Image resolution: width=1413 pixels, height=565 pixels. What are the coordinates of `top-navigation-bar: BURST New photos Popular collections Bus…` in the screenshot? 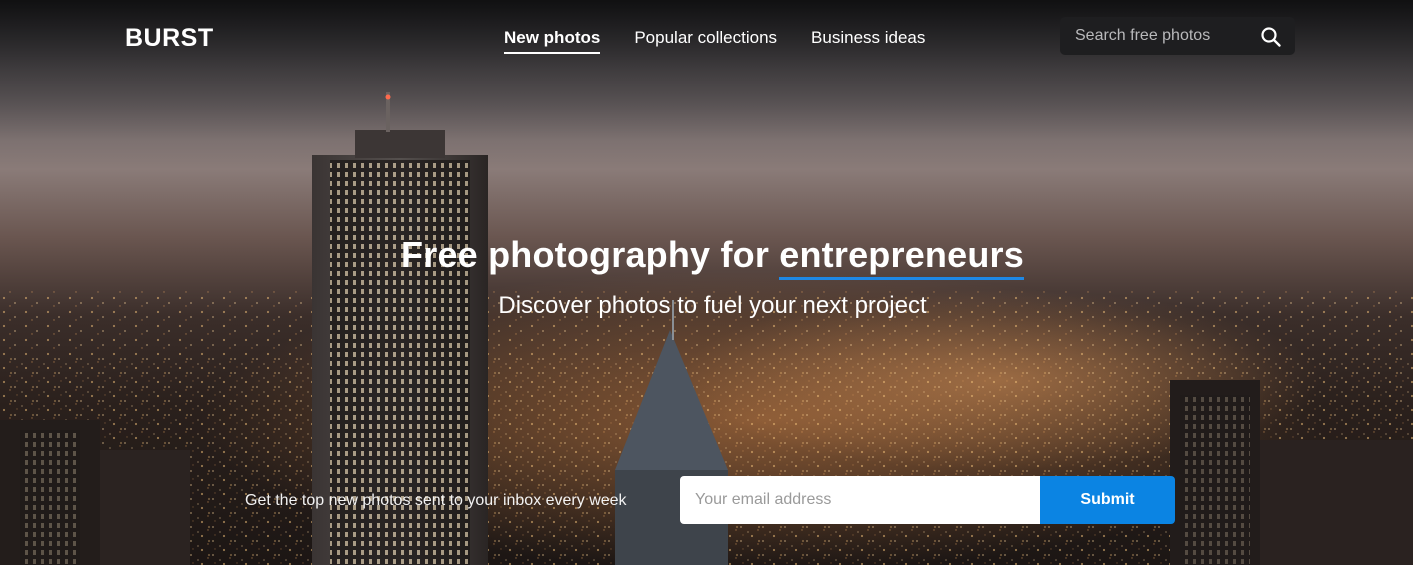 It's located at (706, 38).